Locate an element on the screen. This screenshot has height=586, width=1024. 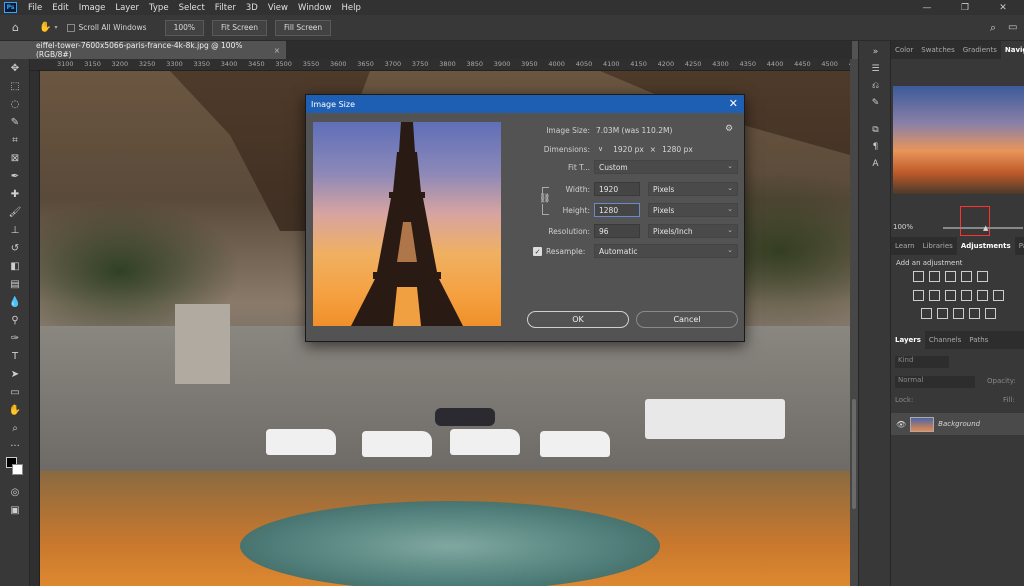
tab-channels: Channels is located at coordinates (945, 340).